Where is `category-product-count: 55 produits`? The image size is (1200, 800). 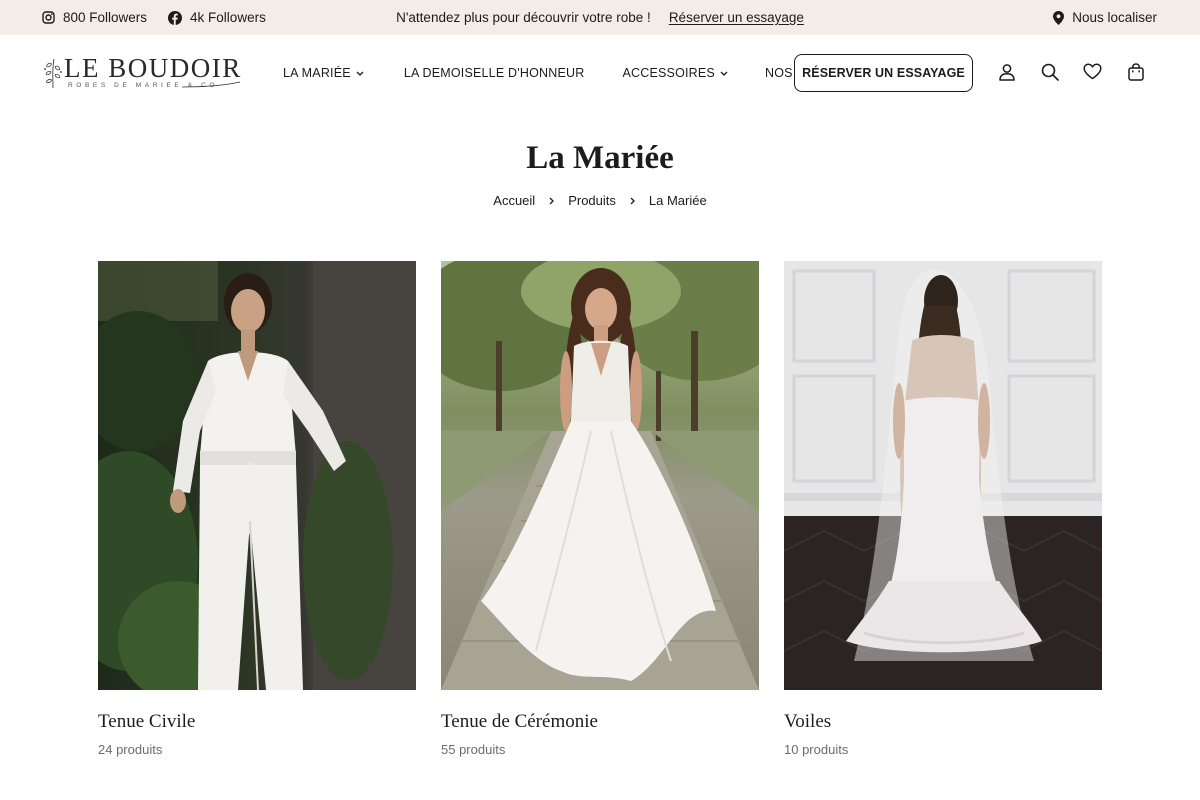 category-product-count: 55 produits is located at coordinates (473, 749).